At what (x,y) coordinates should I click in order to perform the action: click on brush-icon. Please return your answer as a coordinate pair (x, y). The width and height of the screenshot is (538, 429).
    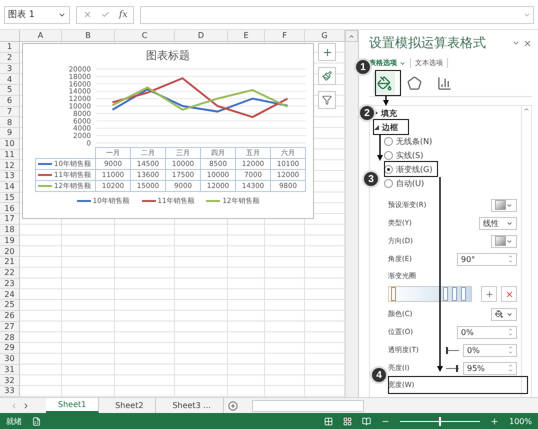
    Looking at the image, I should click on (327, 76).